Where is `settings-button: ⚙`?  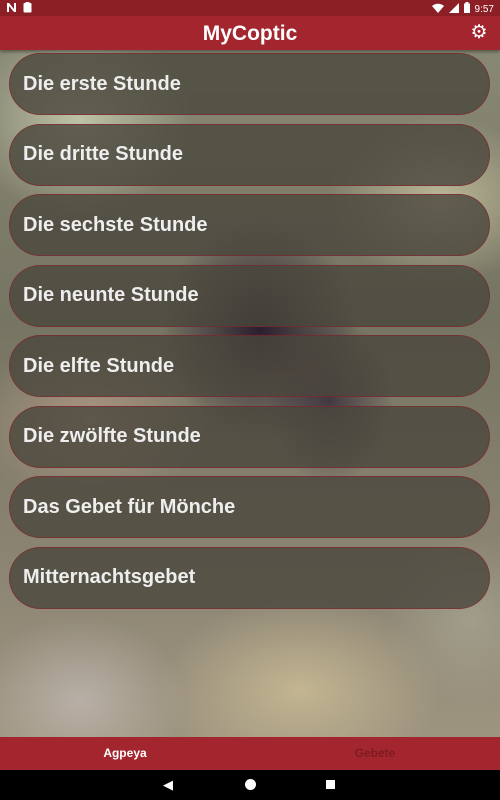
settings-button: ⚙ is located at coordinates (479, 33).